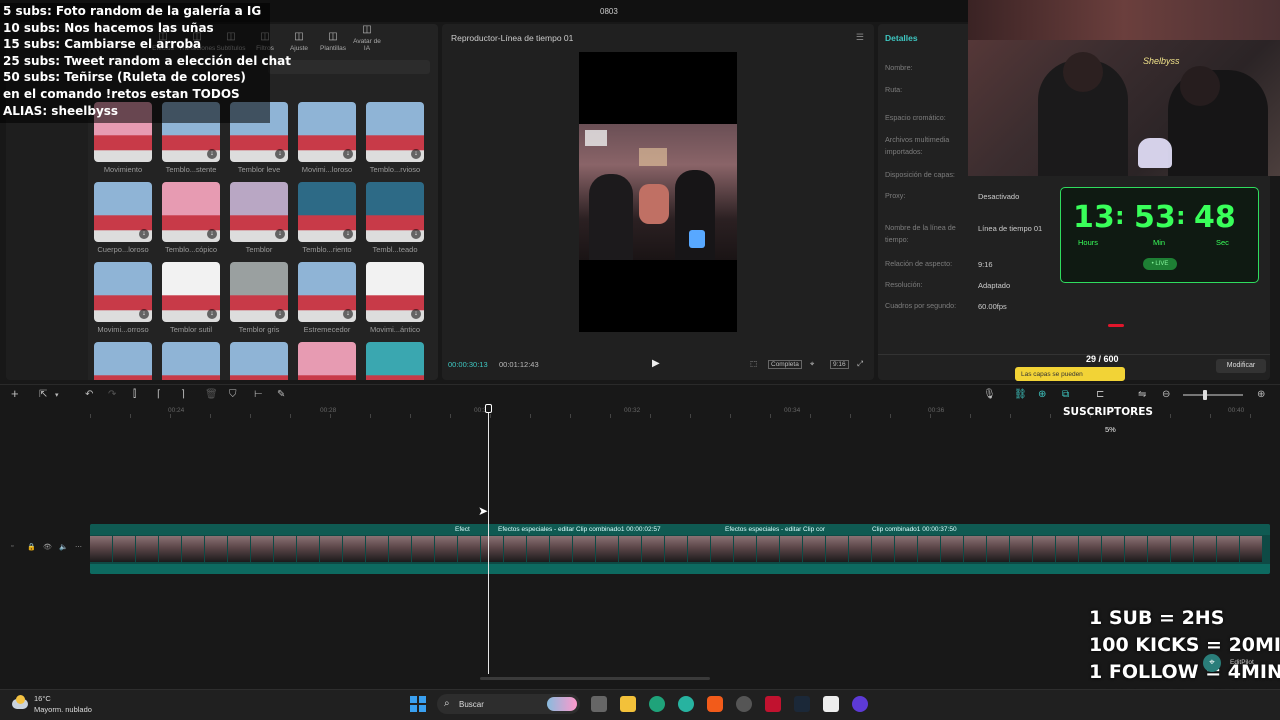  Describe the element at coordinates (715, 704) in the screenshot. I see `brave-icon` at that location.